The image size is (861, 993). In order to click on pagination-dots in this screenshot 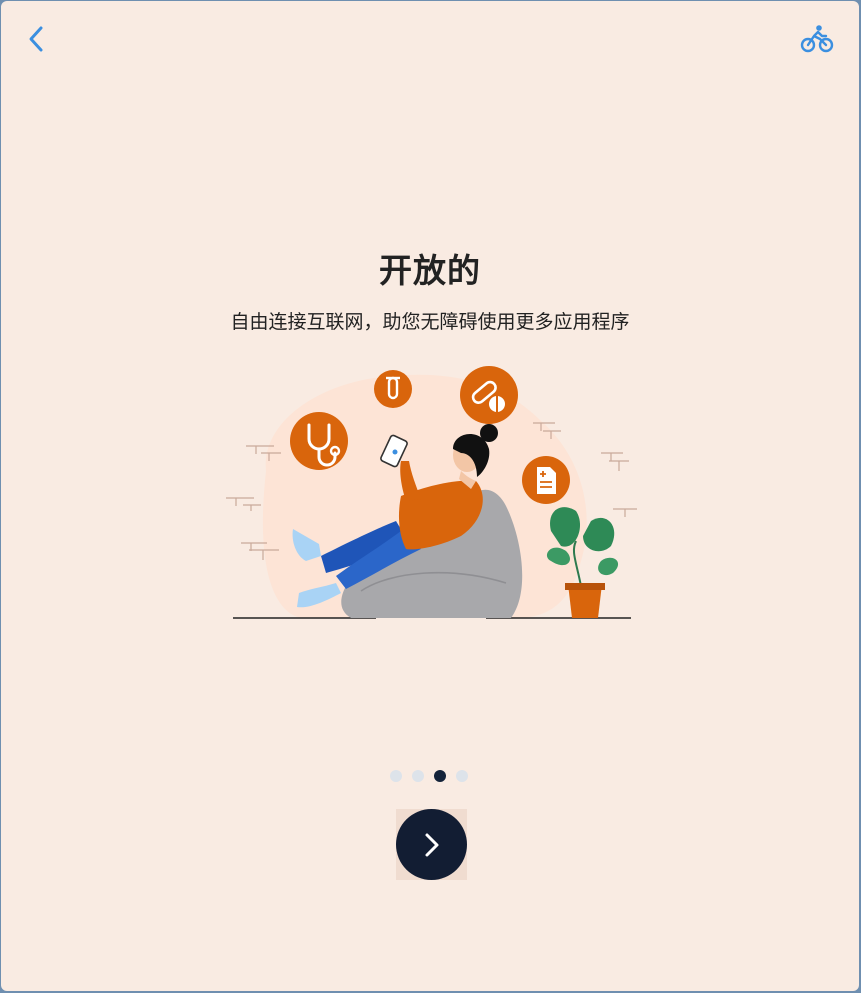, I will do `click(429, 776)`.